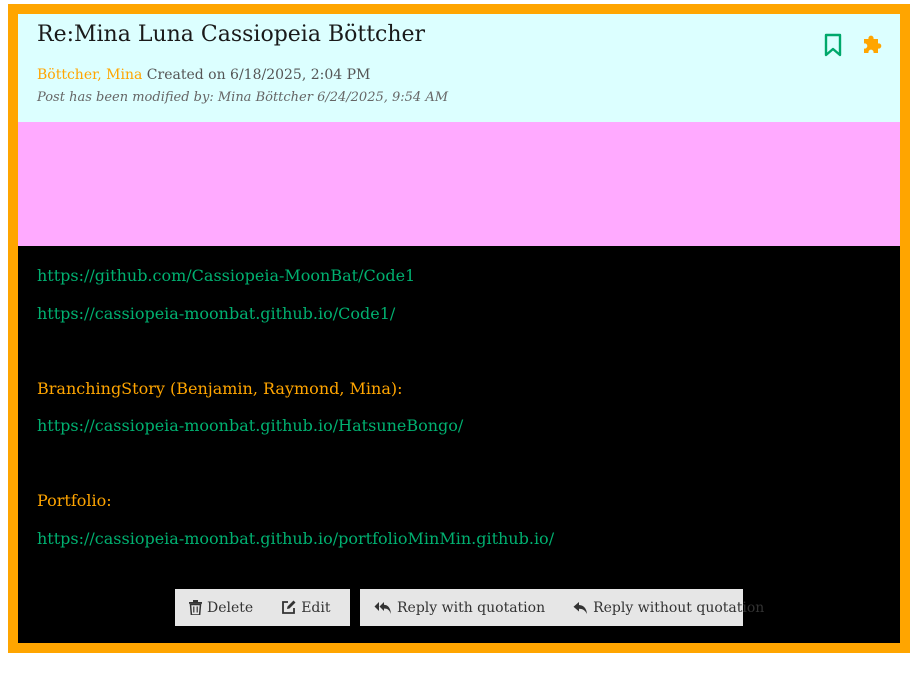  Describe the element at coordinates (195, 607) in the screenshot. I see `trash-icon` at that location.